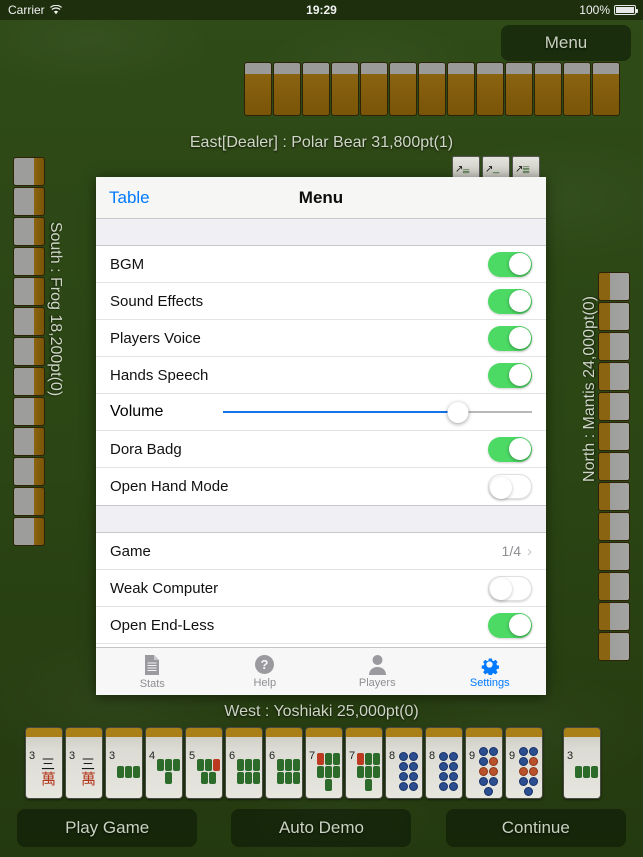  What do you see at coordinates (510, 486) in the screenshot?
I see `open-hand-mode-toggle` at bounding box center [510, 486].